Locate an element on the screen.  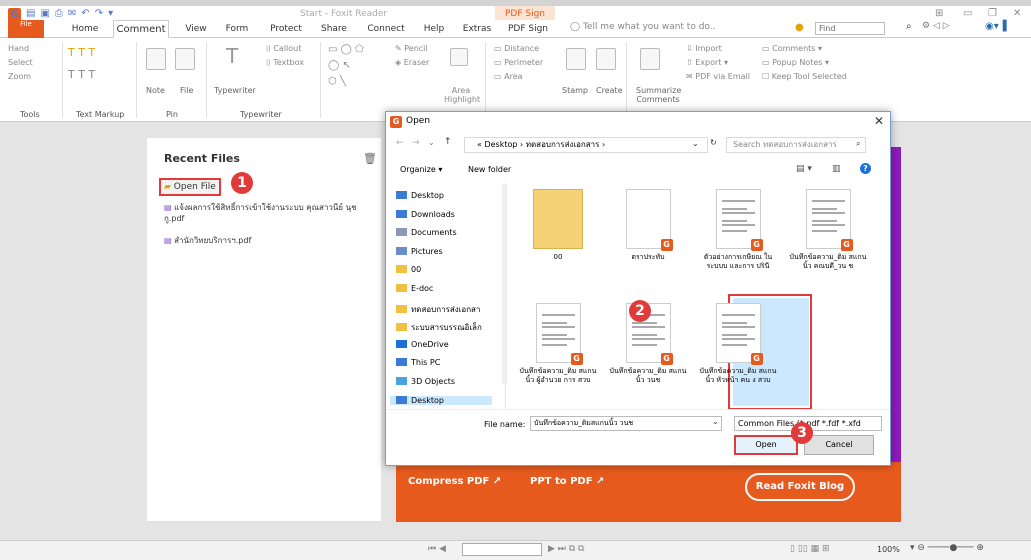
file-name-input: บันทึกข้อความ_ติมสแกนนิ้ว วนช is located at coordinates (626, 423).